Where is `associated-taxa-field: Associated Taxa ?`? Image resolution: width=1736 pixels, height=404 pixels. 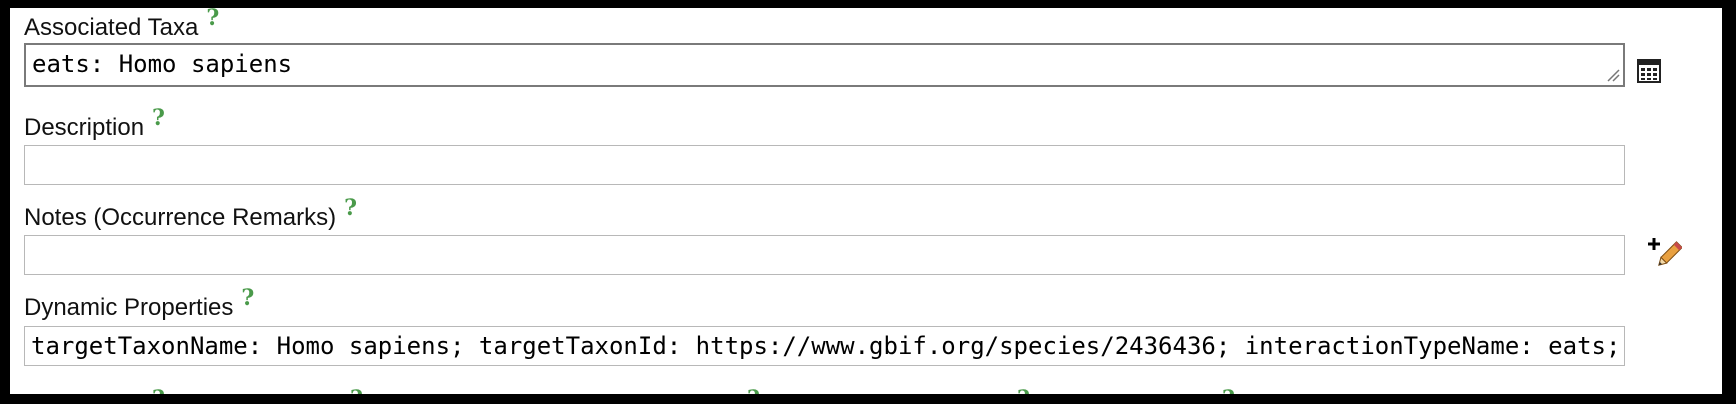 associated-taxa-field: Associated Taxa ? is located at coordinates (121, 25).